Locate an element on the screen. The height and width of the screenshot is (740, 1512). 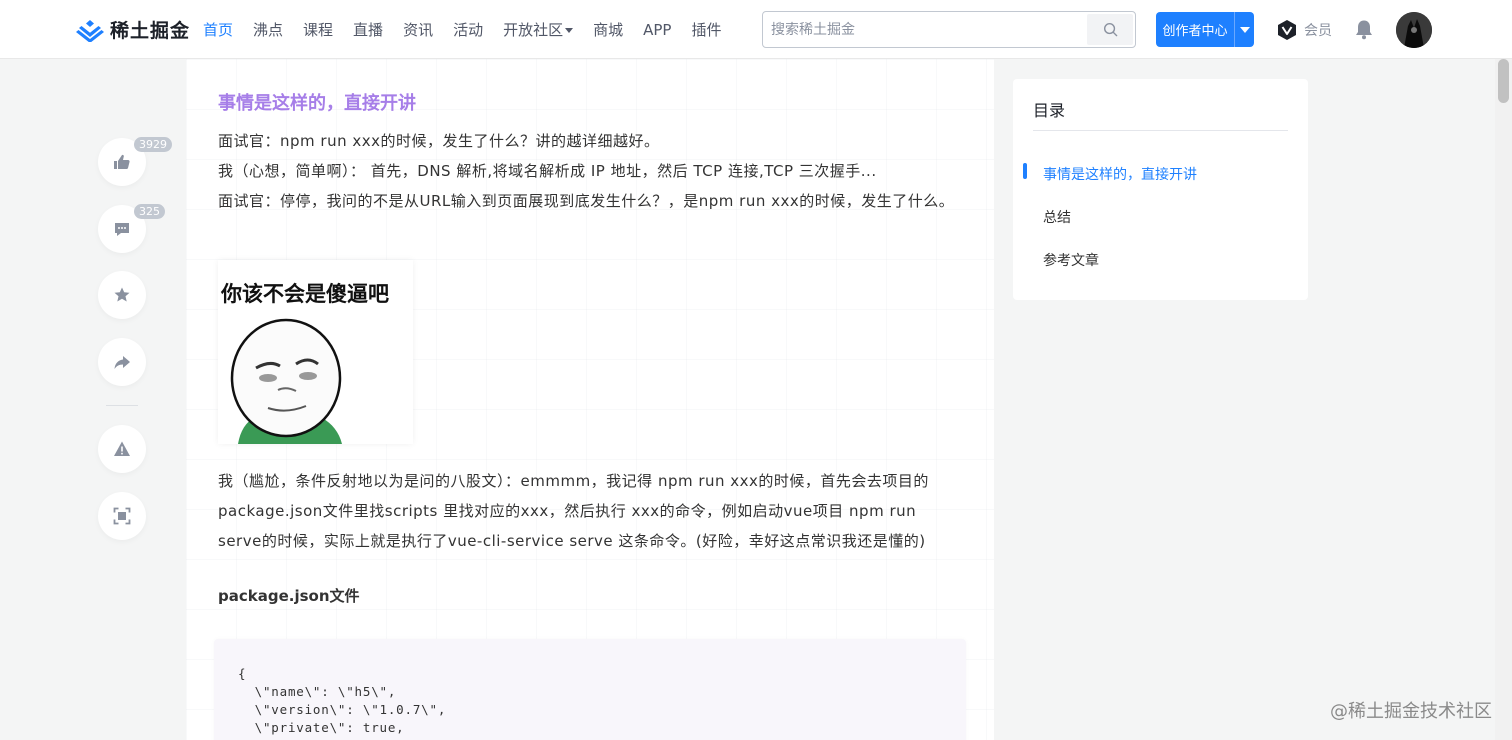
toc-item-intro: 事情是这样的，直接开讲 is located at coordinates (1120, 174).